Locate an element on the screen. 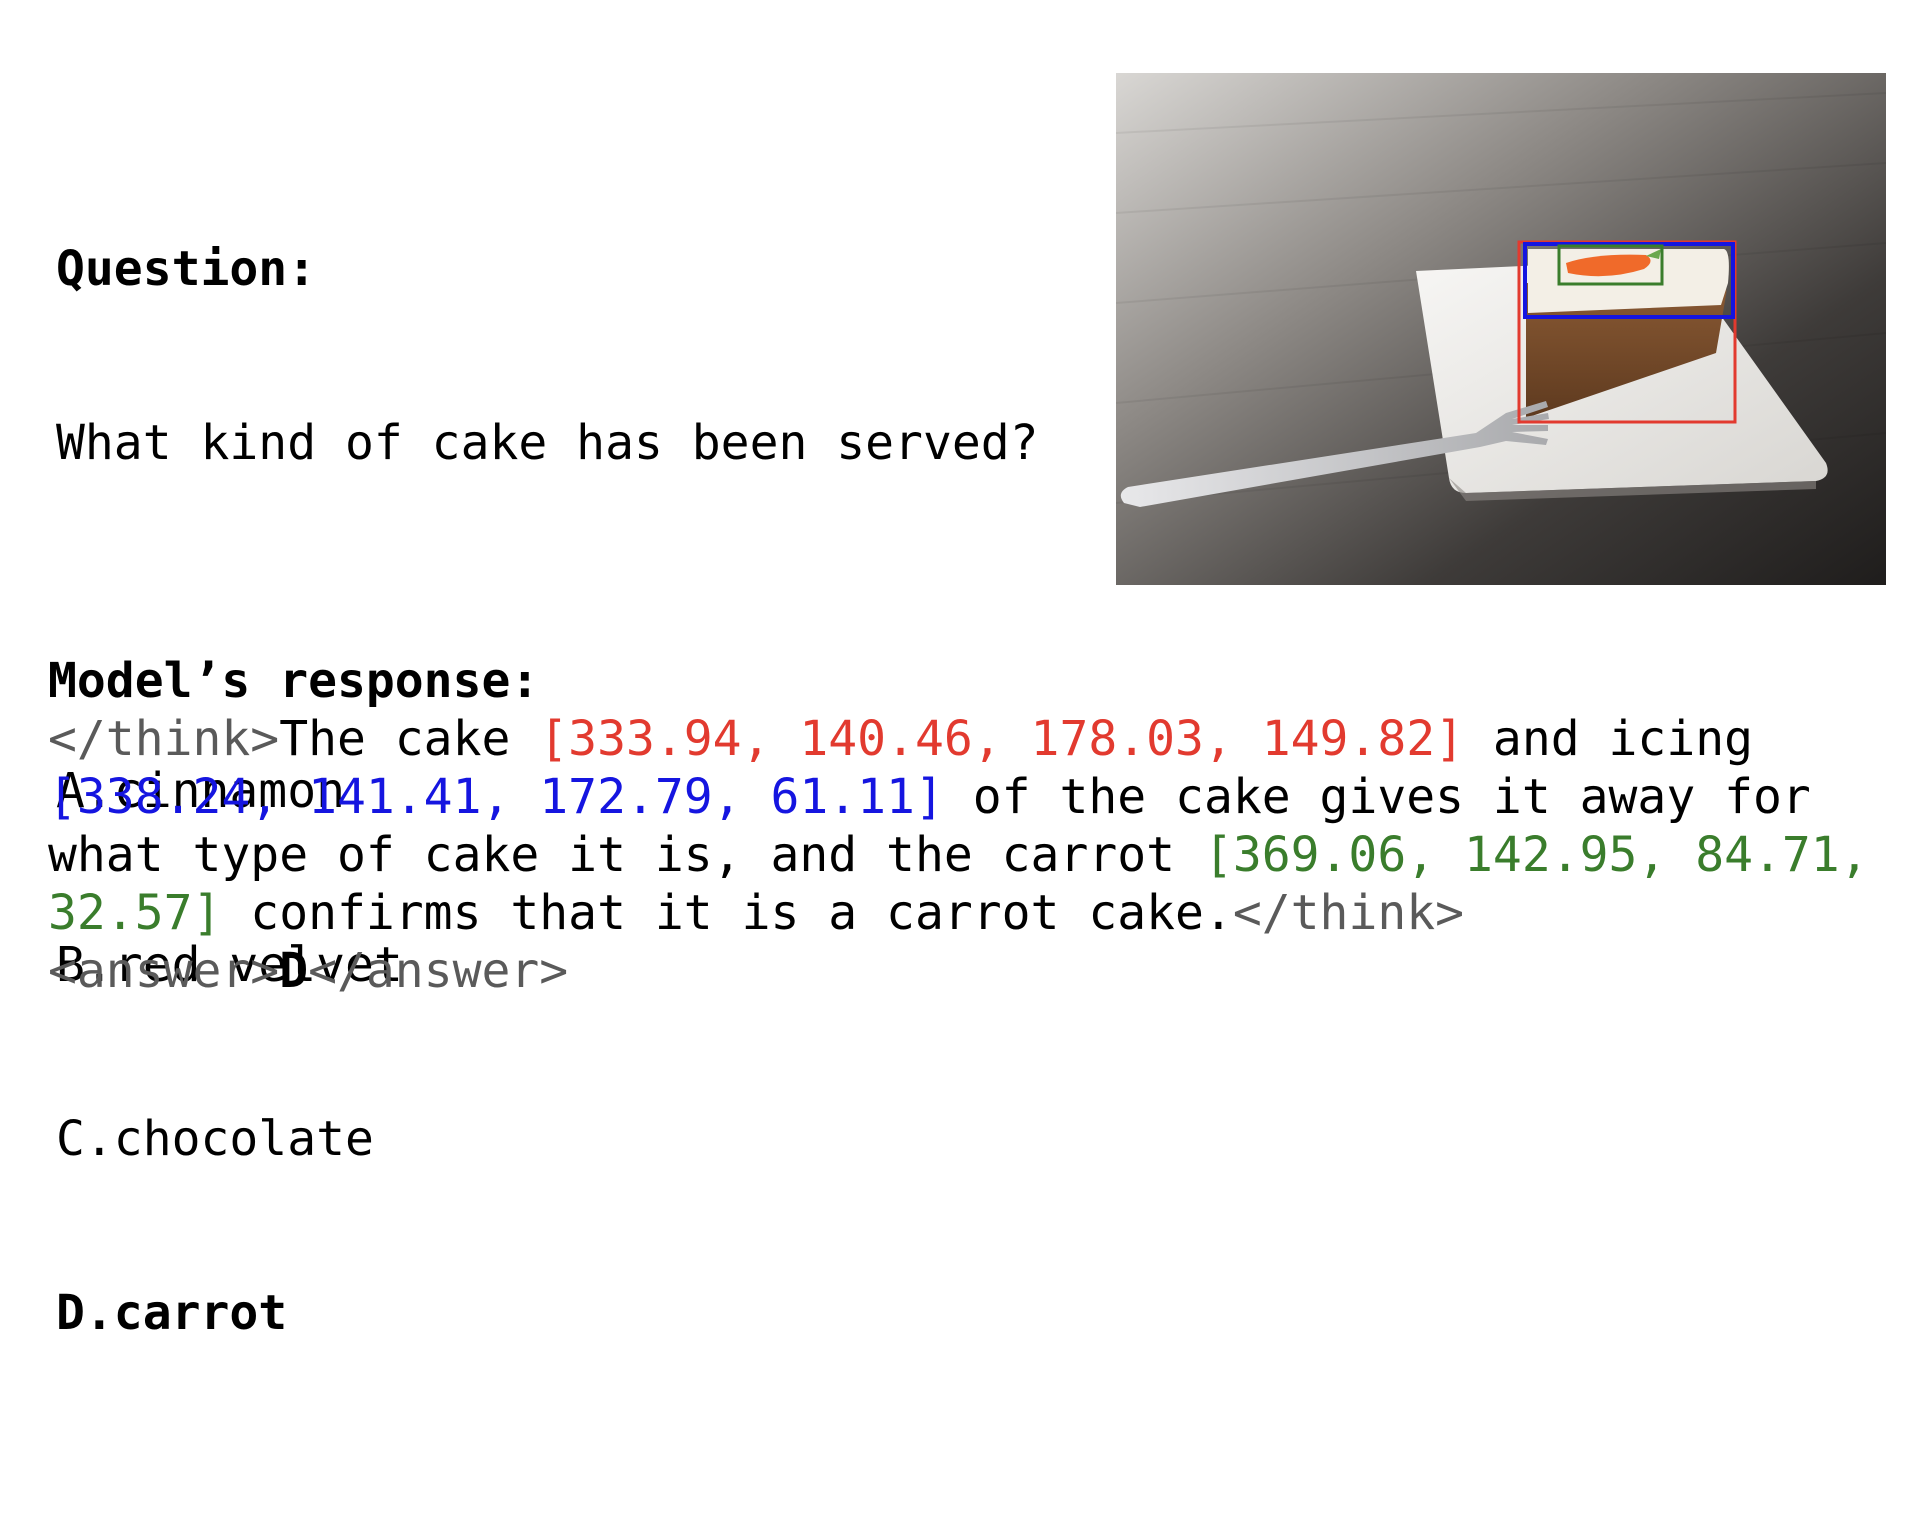 The image size is (1920, 1516). cake-photo-illustration is located at coordinates (1501, 329).